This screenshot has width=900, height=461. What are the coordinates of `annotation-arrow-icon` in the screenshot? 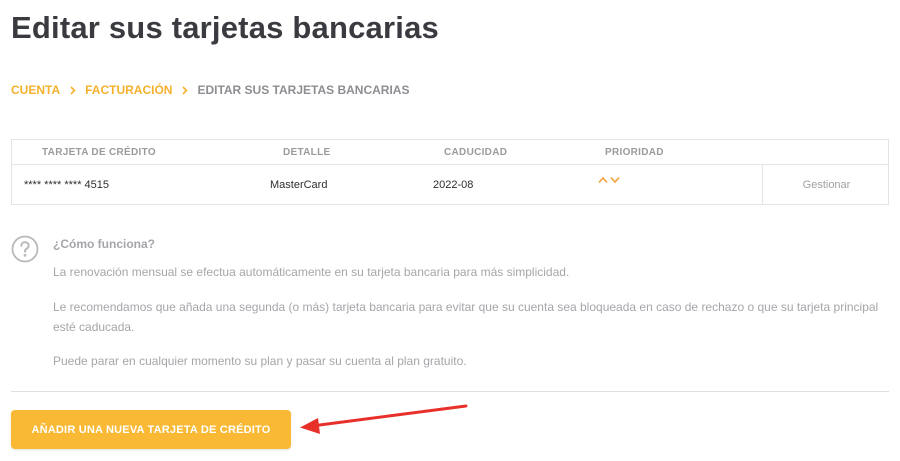 It's located at (384, 419).